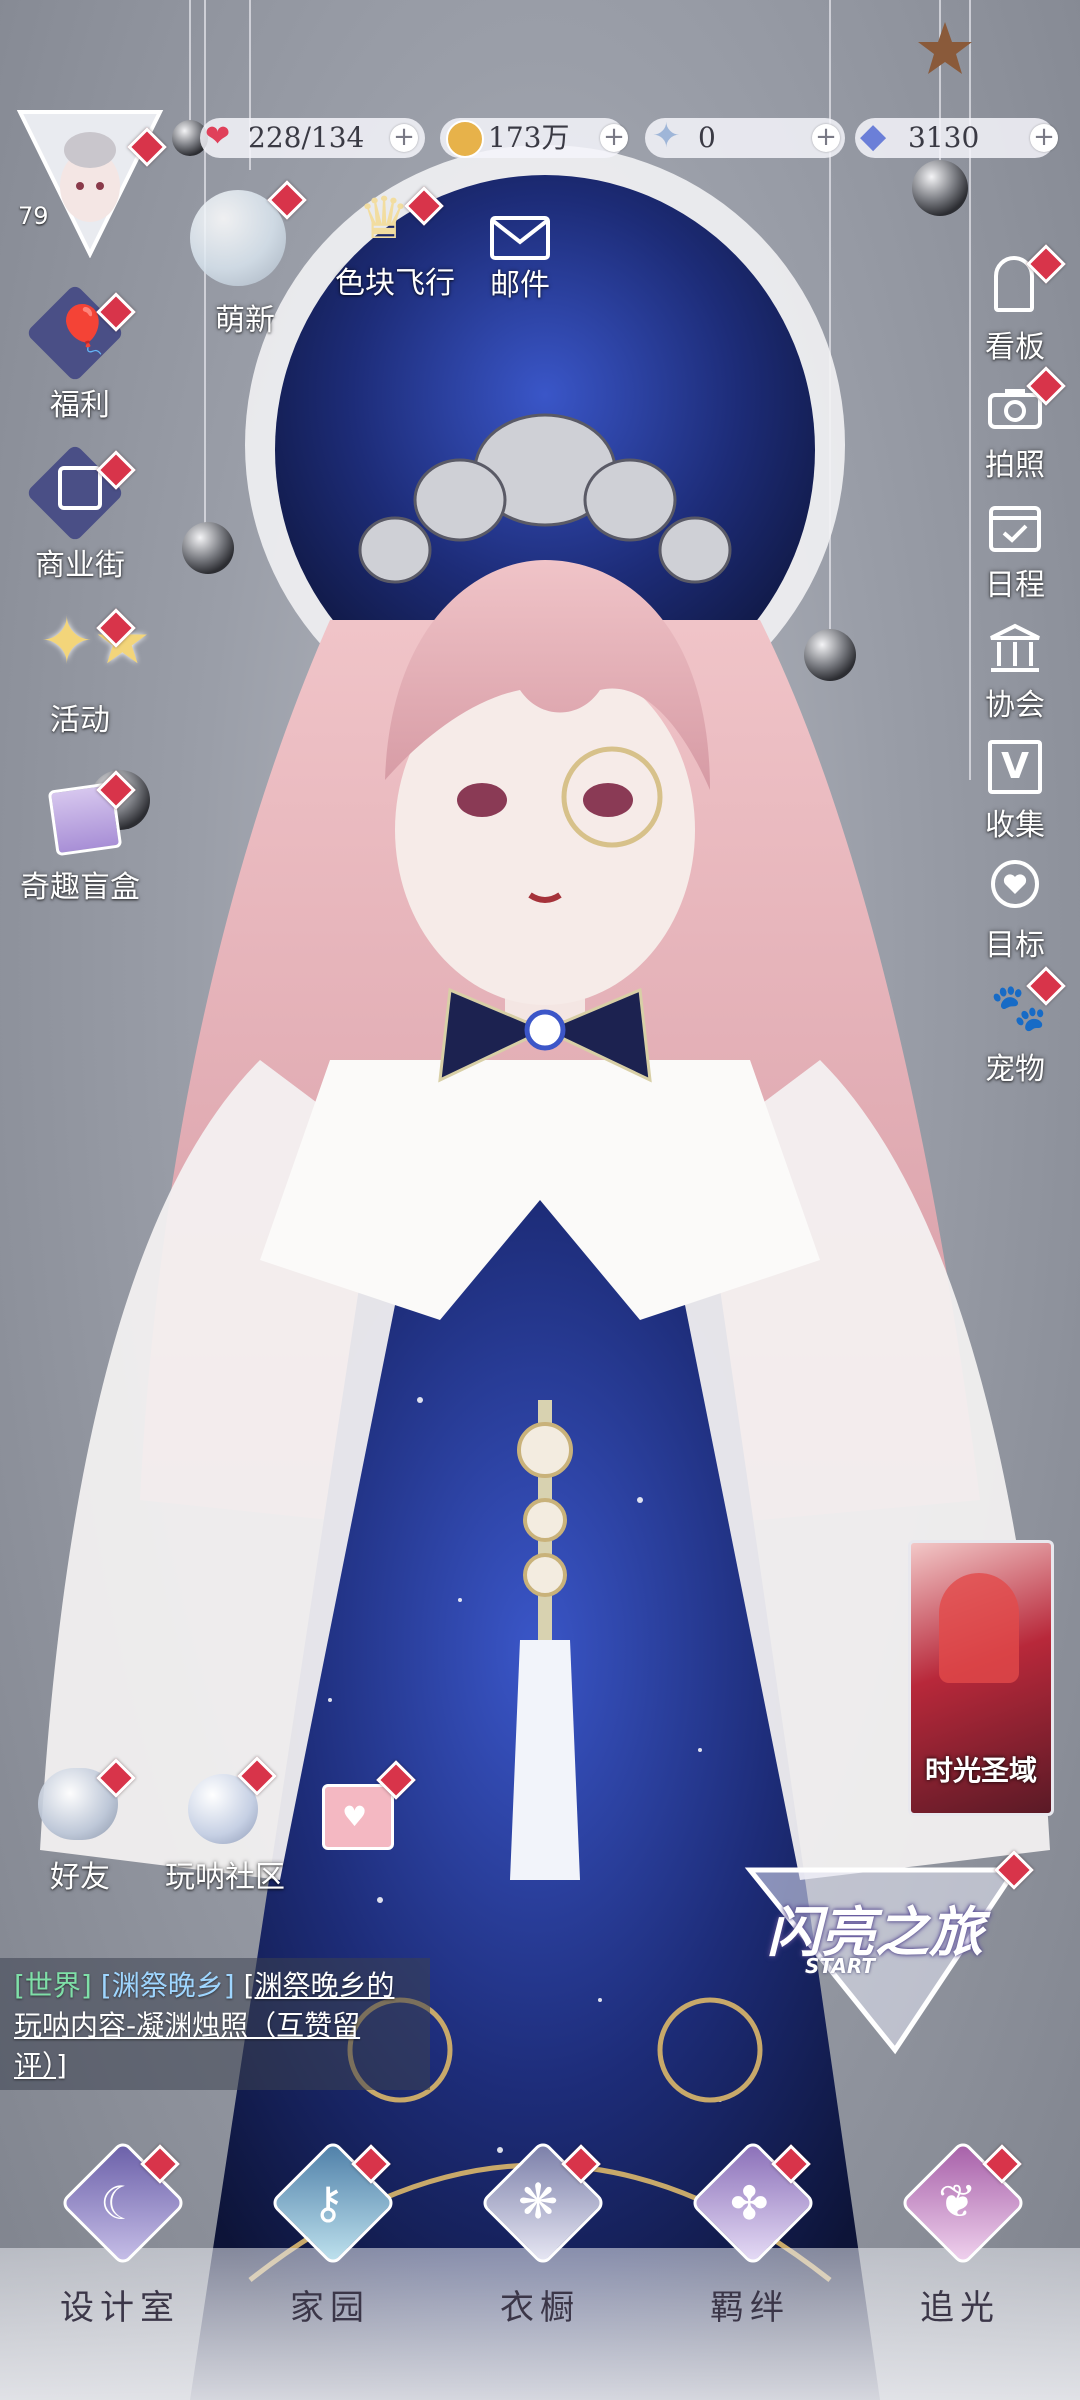  What do you see at coordinates (330, 2308) in the screenshot?
I see `nav-home-label: 家园` at bounding box center [330, 2308].